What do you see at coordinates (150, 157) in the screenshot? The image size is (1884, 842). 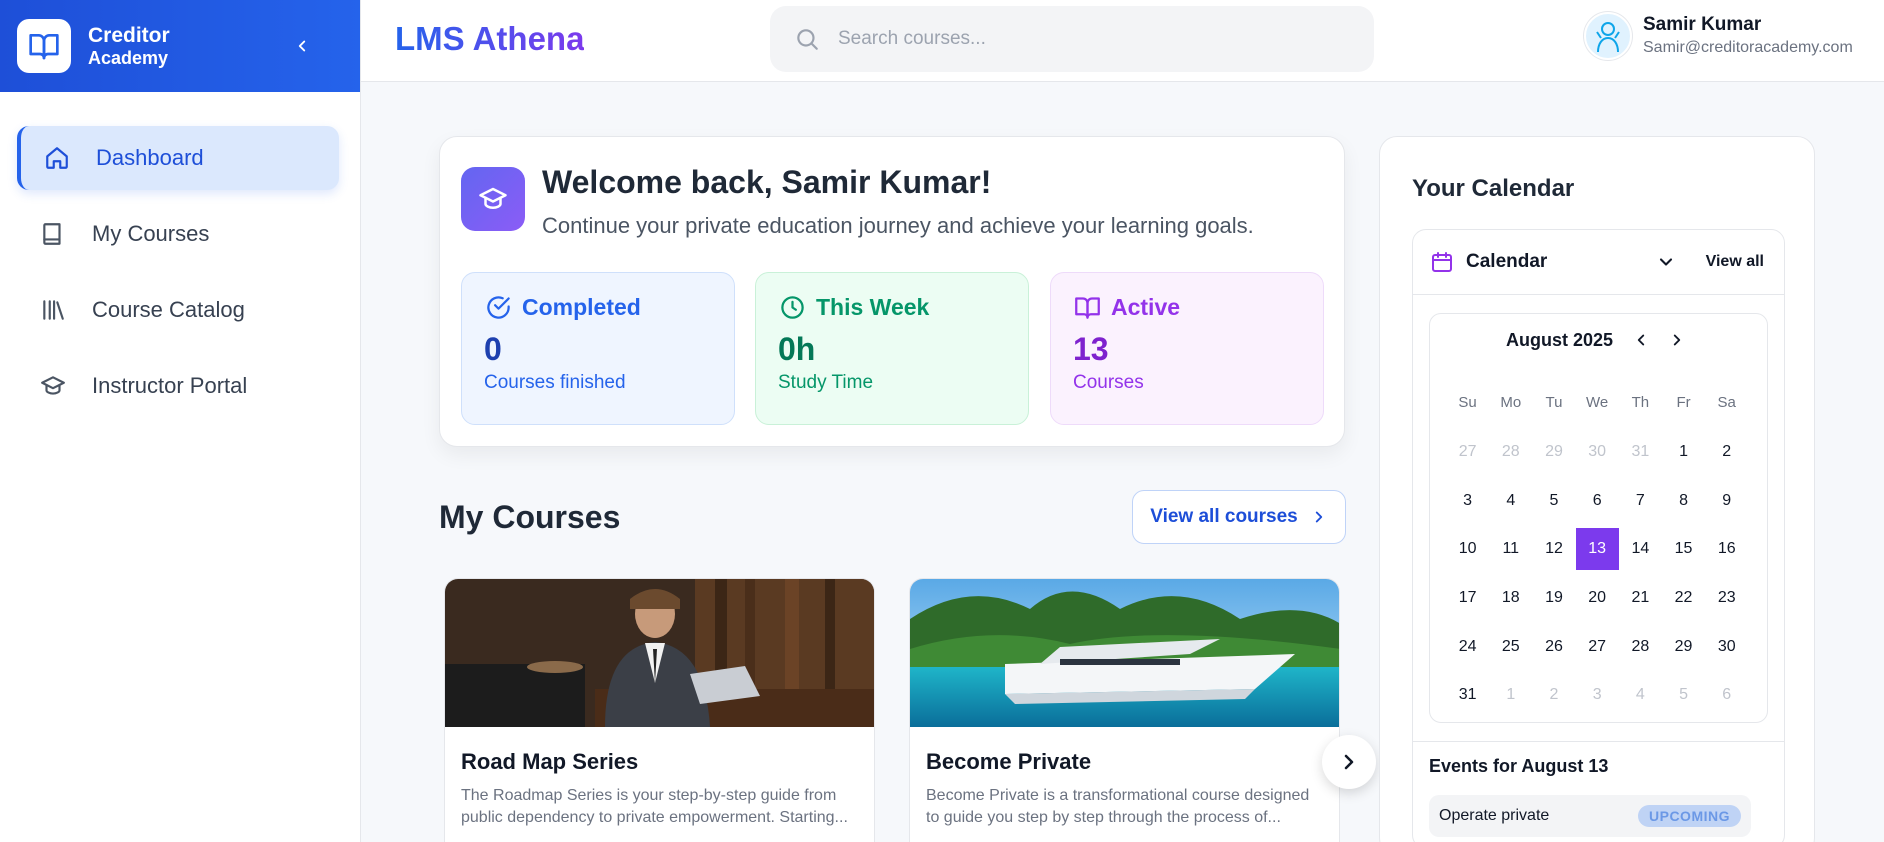 I see `sidebar-item-label: Dashboard` at bounding box center [150, 157].